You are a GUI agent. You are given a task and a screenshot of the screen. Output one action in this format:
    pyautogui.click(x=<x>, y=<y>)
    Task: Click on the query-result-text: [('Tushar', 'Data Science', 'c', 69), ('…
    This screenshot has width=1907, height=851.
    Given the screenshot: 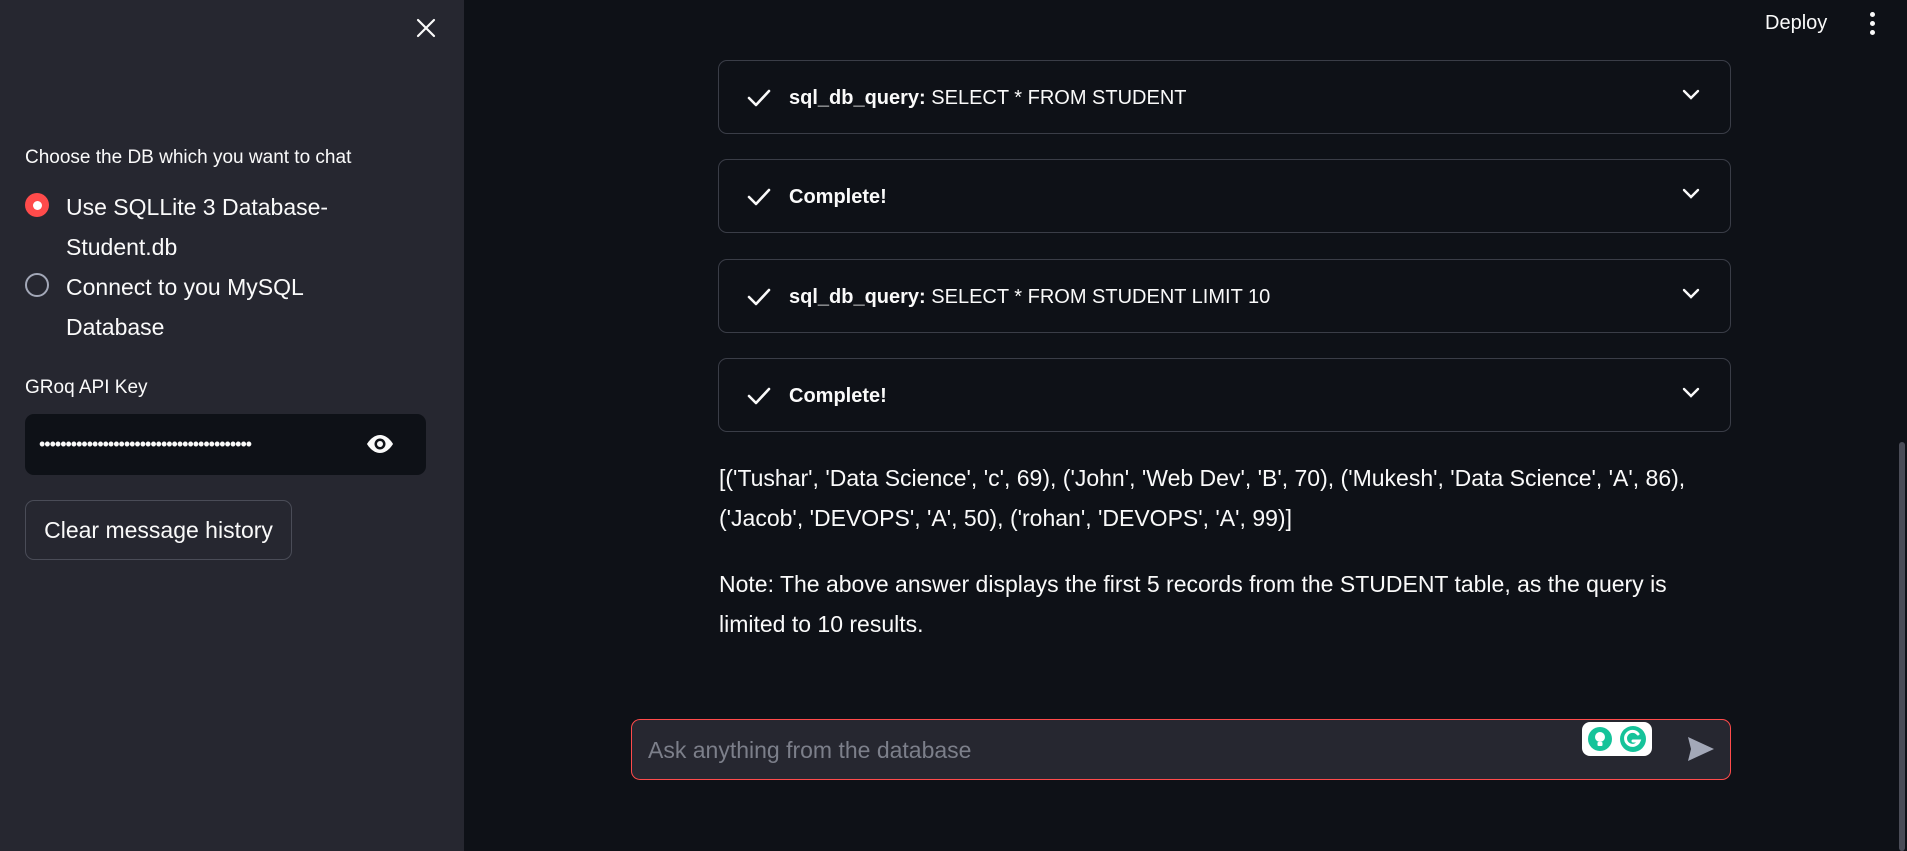 What is the action you would take?
    pyautogui.click(x=1202, y=498)
    